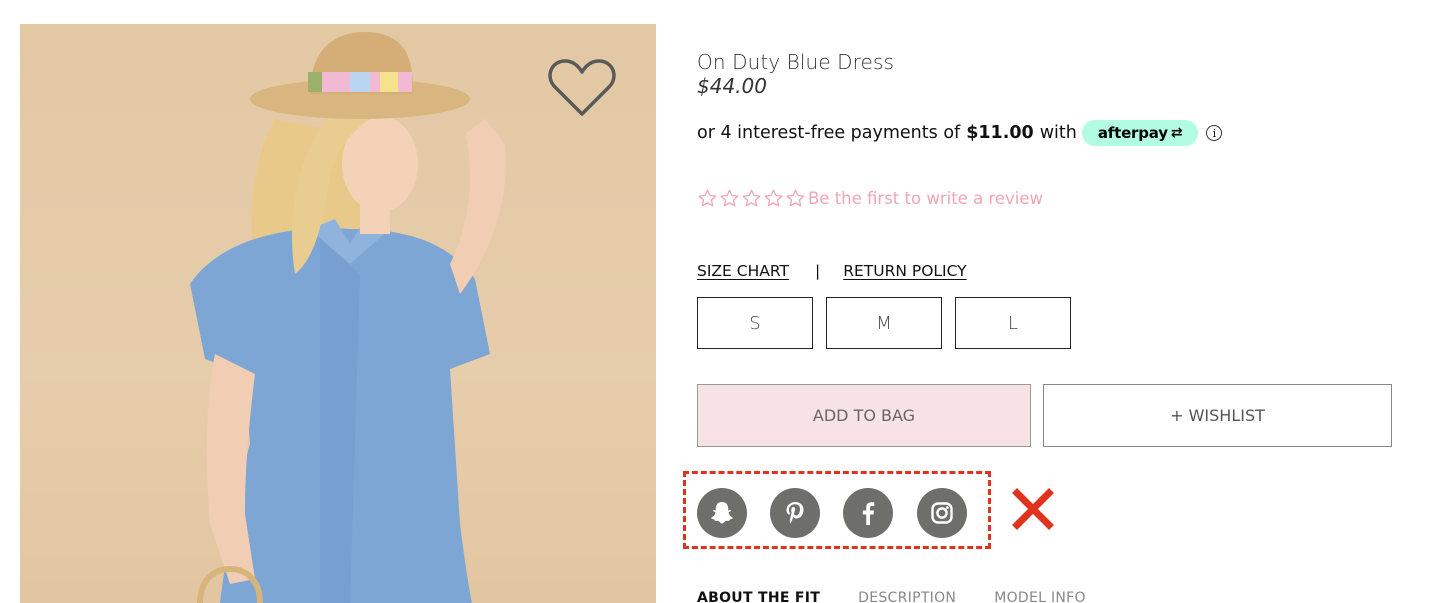 Image resolution: width=1456 pixels, height=603 pixels. I want to click on instagram-button, so click(942, 513).